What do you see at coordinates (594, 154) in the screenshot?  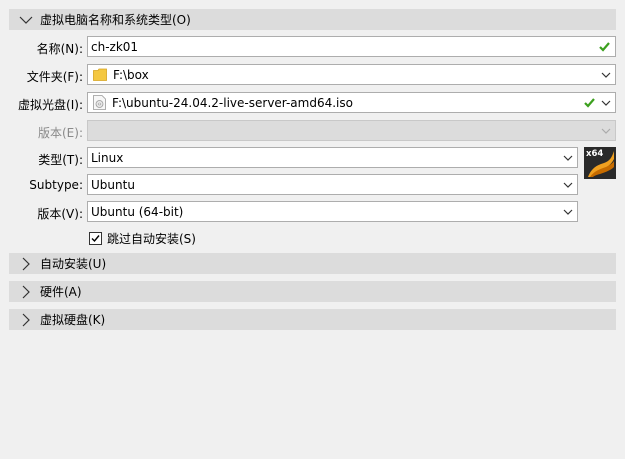 I see `os-arch-badge: x64` at bounding box center [594, 154].